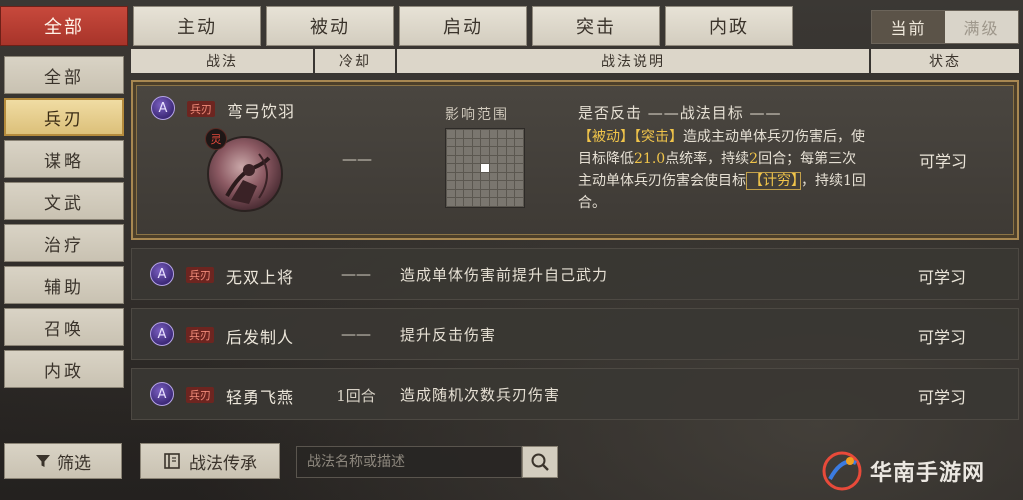 The image size is (1023, 500). What do you see at coordinates (485, 168) in the screenshot?
I see `range-grid` at bounding box center [485, 168].